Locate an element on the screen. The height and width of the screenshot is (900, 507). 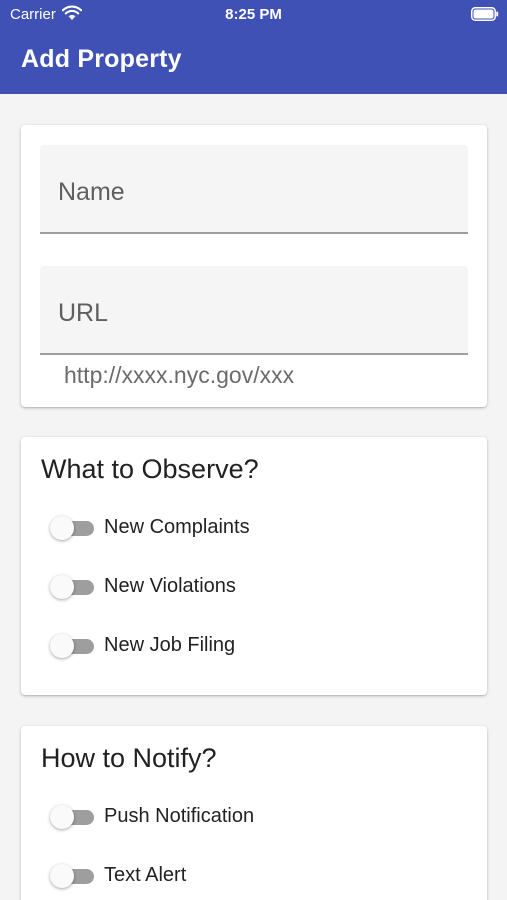
name-field: Name is located at coordinates (254, 189).